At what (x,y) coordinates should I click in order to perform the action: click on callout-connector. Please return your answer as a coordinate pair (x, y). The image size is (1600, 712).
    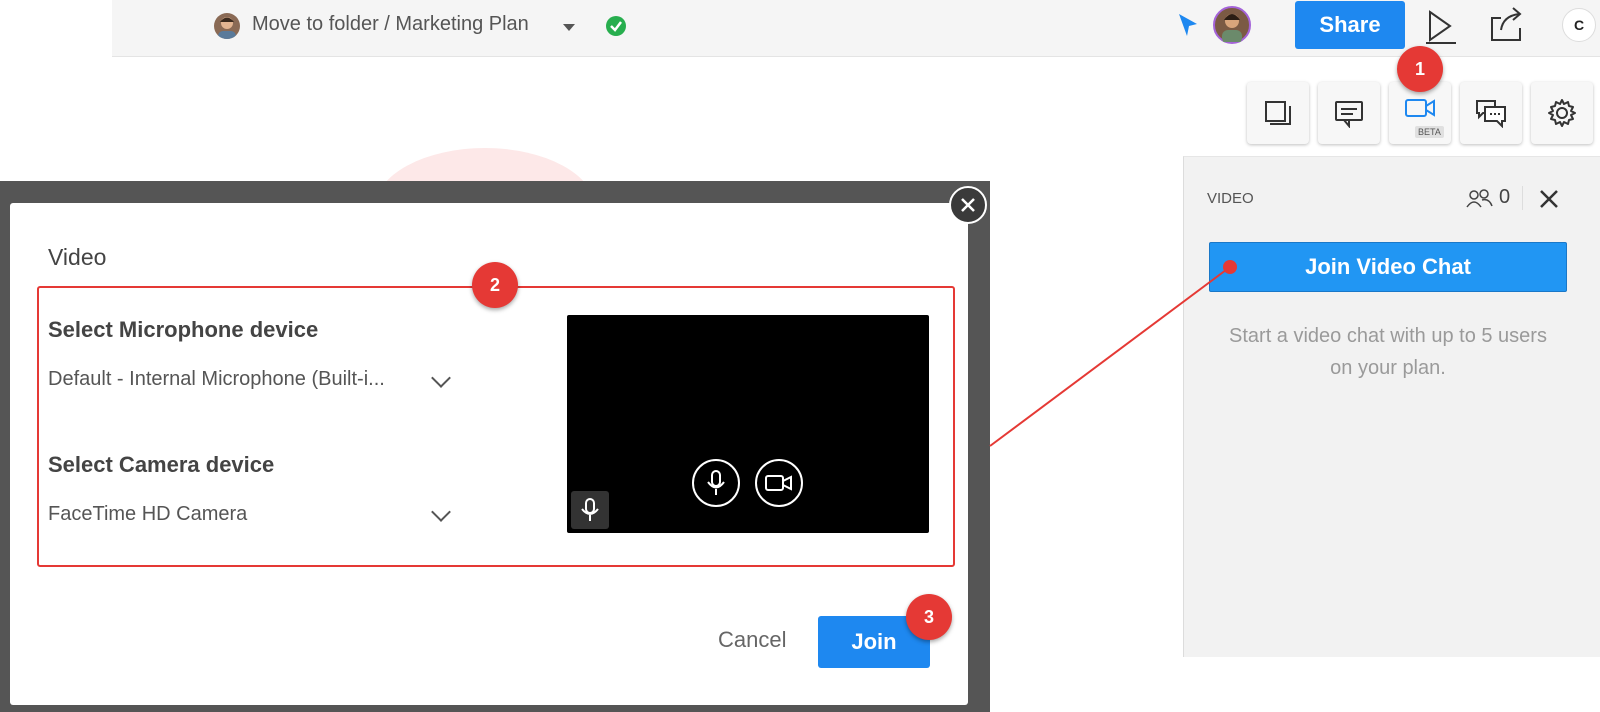
    Looking at the image, I should click on (1113, 353).